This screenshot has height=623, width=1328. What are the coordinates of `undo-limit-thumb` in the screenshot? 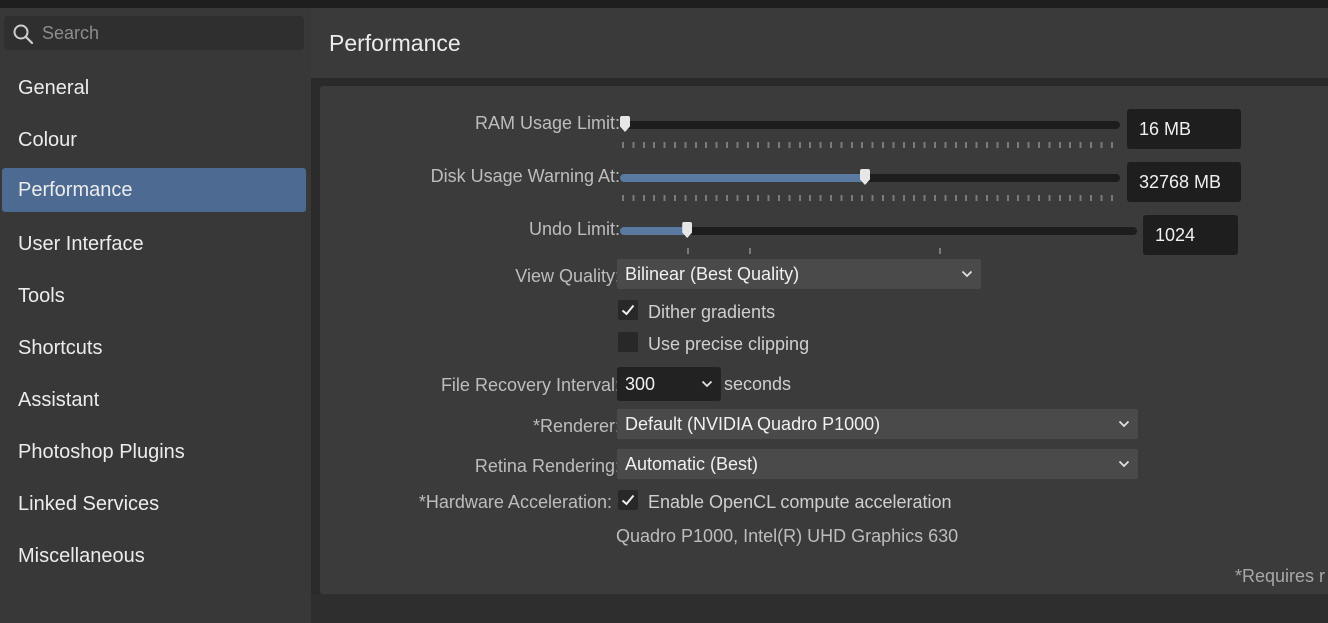 It's located at (687, 230).